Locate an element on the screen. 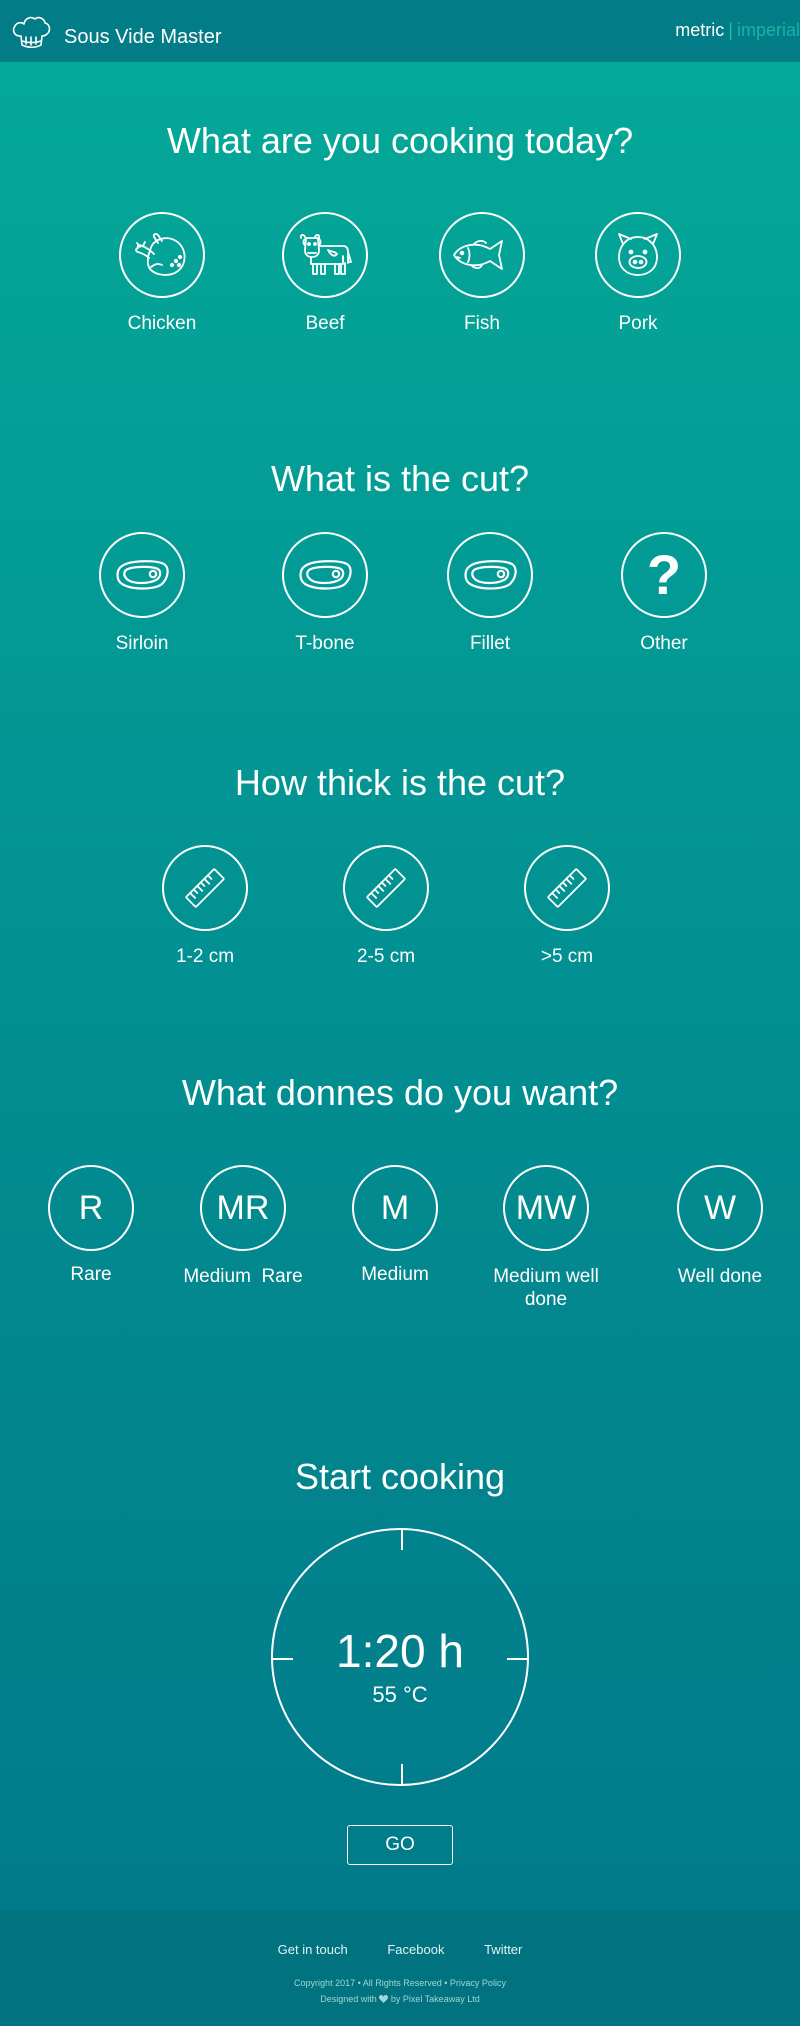  option-rare: R Rare is located at coordinates (91, 1225).